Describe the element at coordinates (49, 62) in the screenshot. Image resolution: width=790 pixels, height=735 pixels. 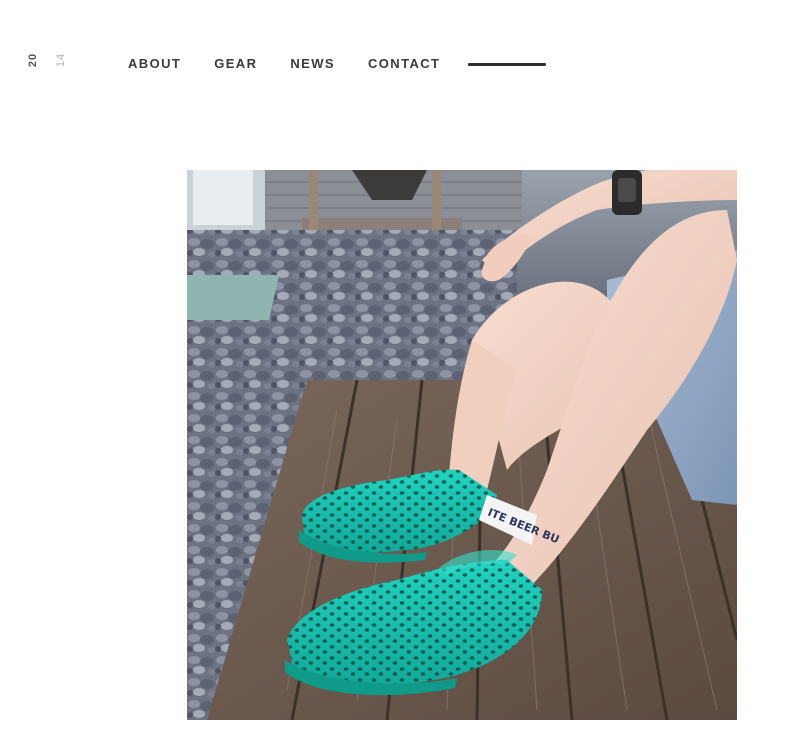
I see `year-logo: 20 14` at that location.